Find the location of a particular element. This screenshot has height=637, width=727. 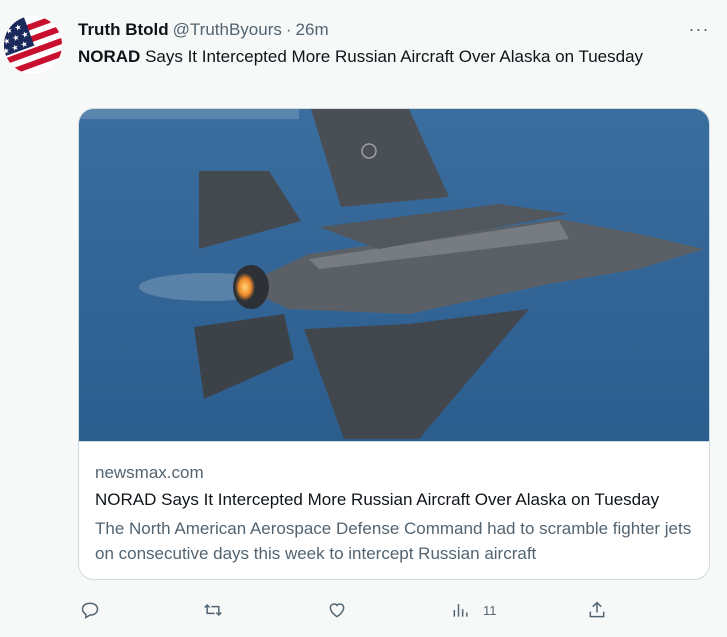

reply-icon is located at coordinates (90, 610).